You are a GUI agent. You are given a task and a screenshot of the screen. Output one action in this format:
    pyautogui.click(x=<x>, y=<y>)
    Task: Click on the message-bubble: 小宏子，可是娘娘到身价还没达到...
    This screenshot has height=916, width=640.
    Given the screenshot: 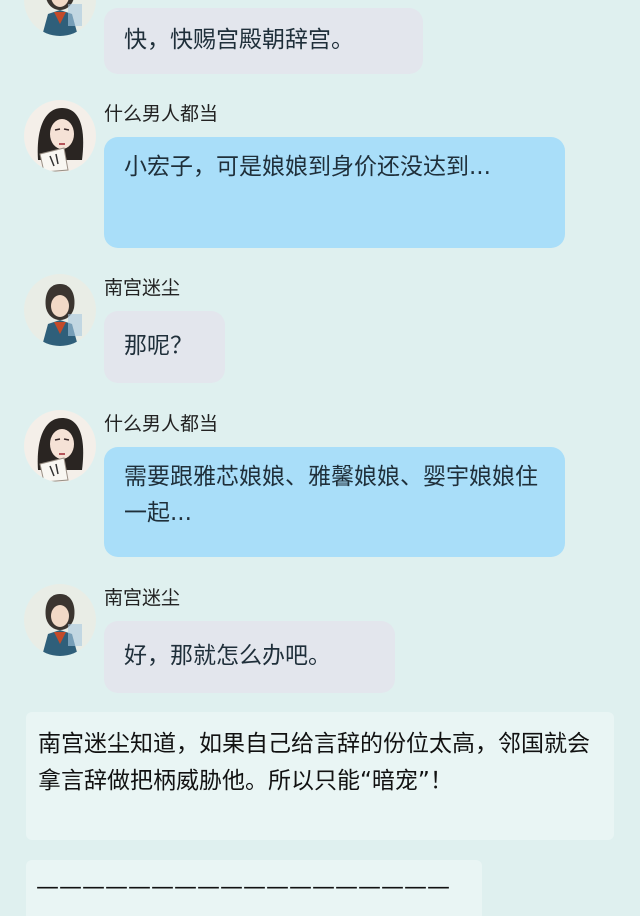 What is the action you would take?
    pyautogui.click(x=334, y=192)
    